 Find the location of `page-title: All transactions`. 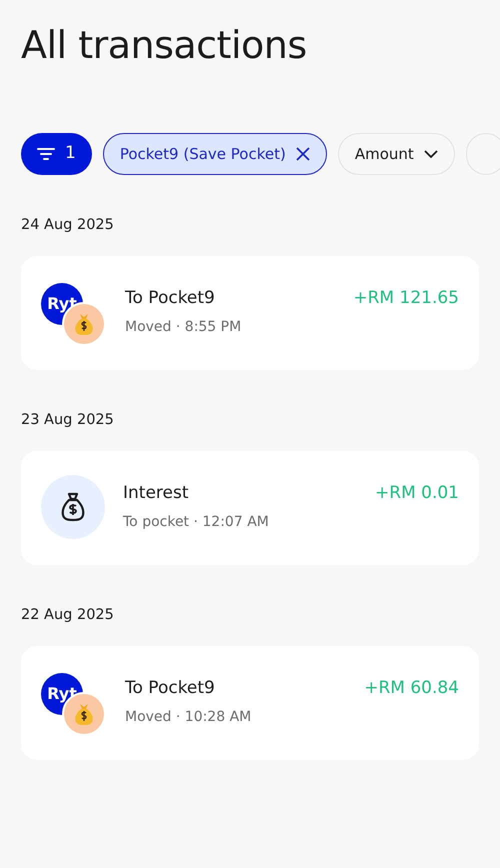

page-title: All transactions is located at coordinates (164, 45).